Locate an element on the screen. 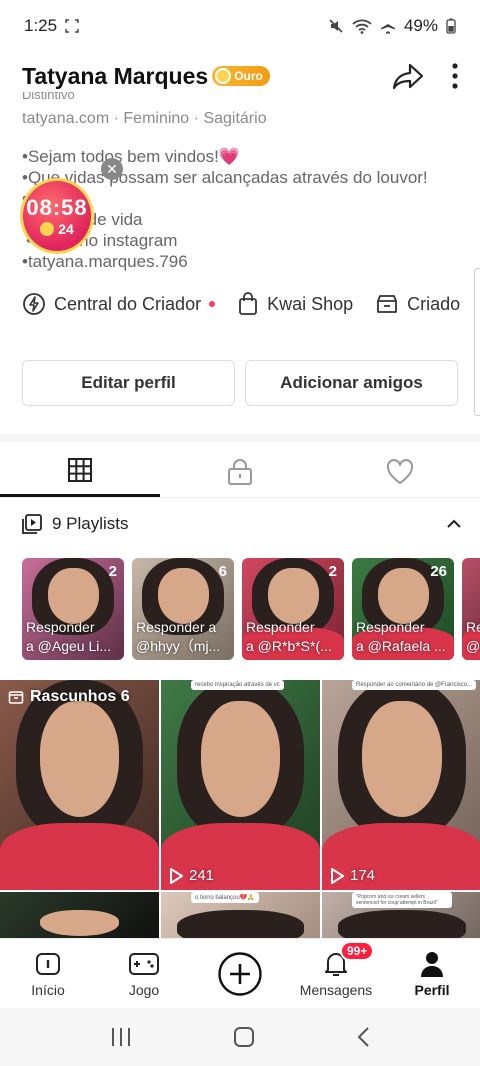 This screenshot has width=480, height=1066. nav-create is located at coordinates (240, 973).